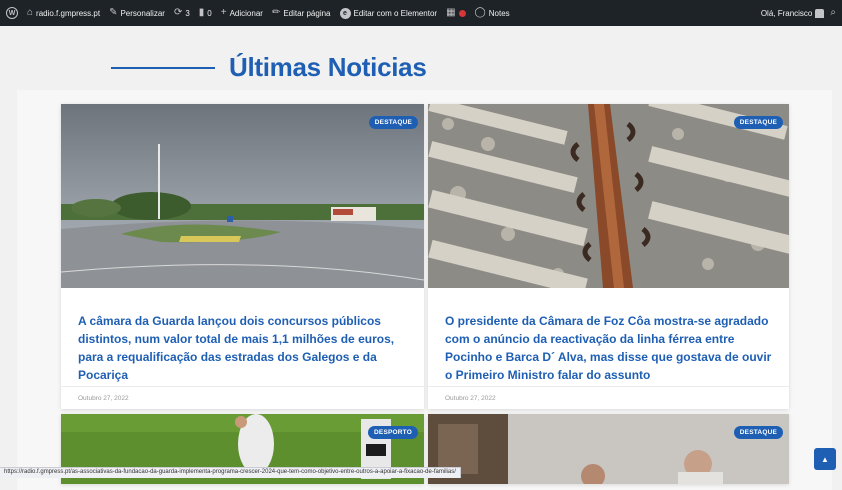  I want to click on section-heading: Últimas Noticias, so click(269, 67).